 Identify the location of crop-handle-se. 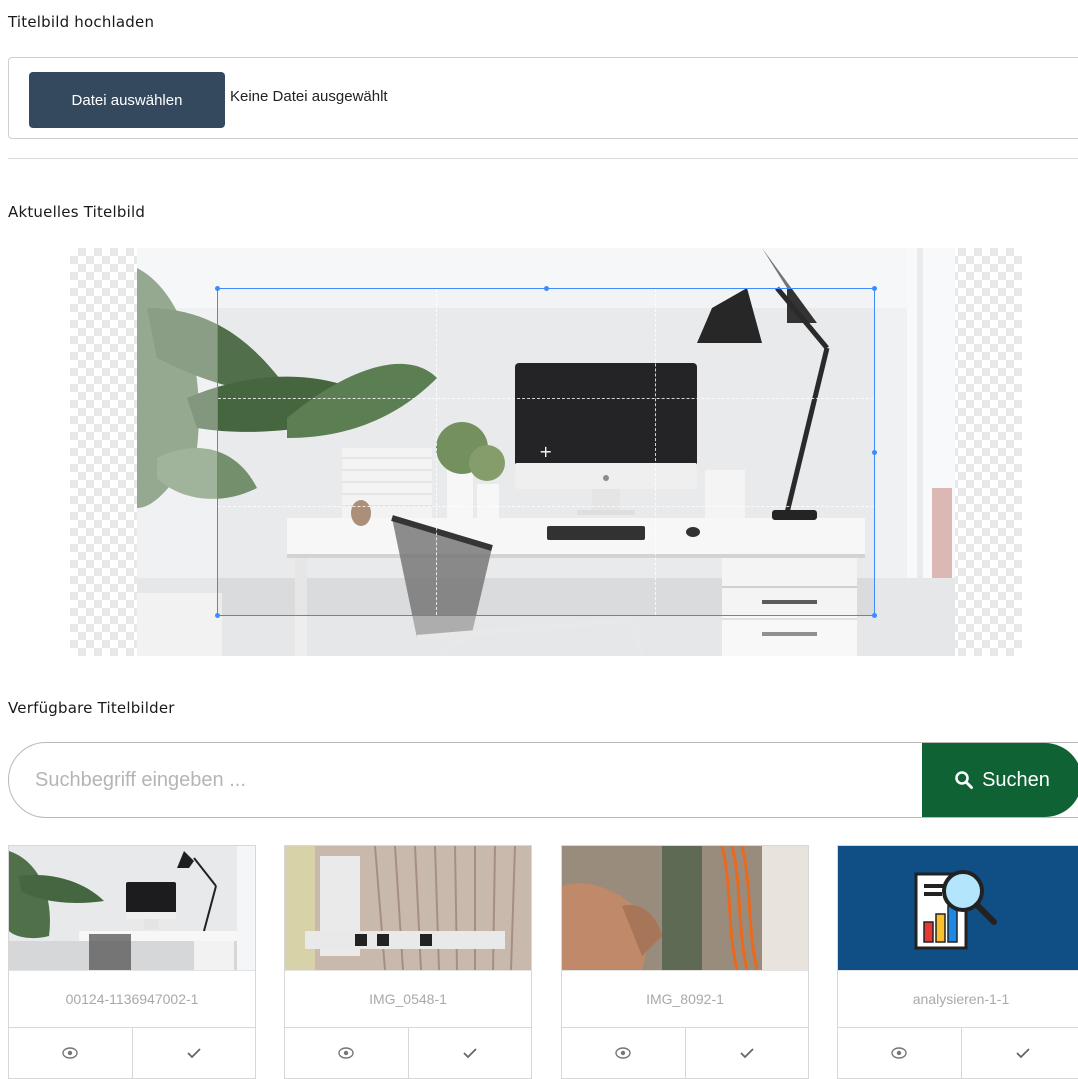
(874, 615).